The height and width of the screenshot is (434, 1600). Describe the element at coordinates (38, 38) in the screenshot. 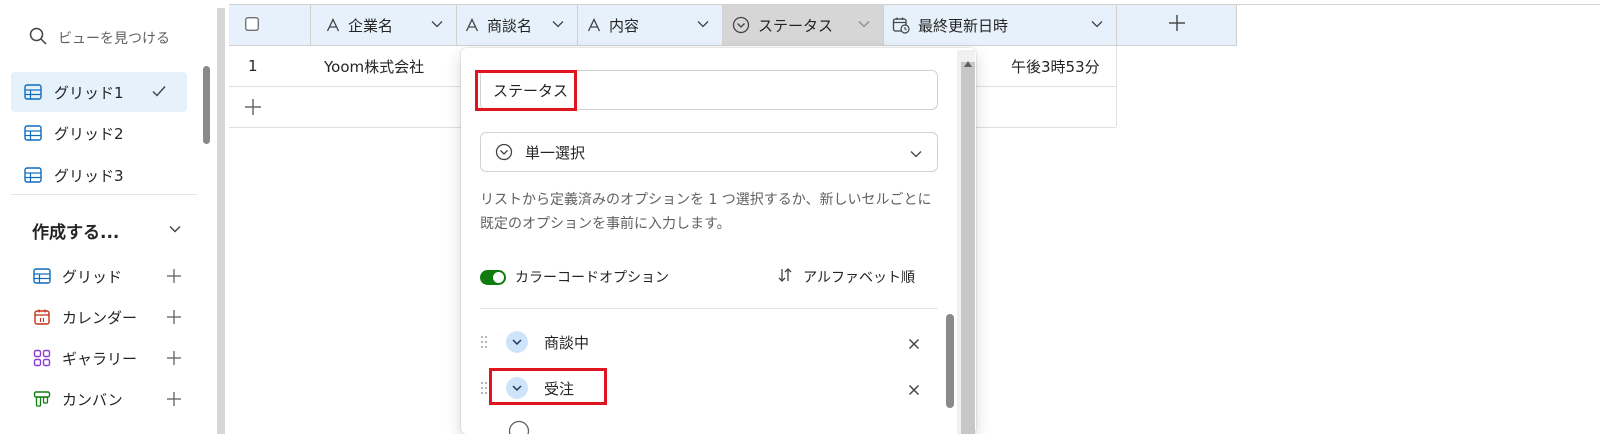

I see `search-icon` at that location.